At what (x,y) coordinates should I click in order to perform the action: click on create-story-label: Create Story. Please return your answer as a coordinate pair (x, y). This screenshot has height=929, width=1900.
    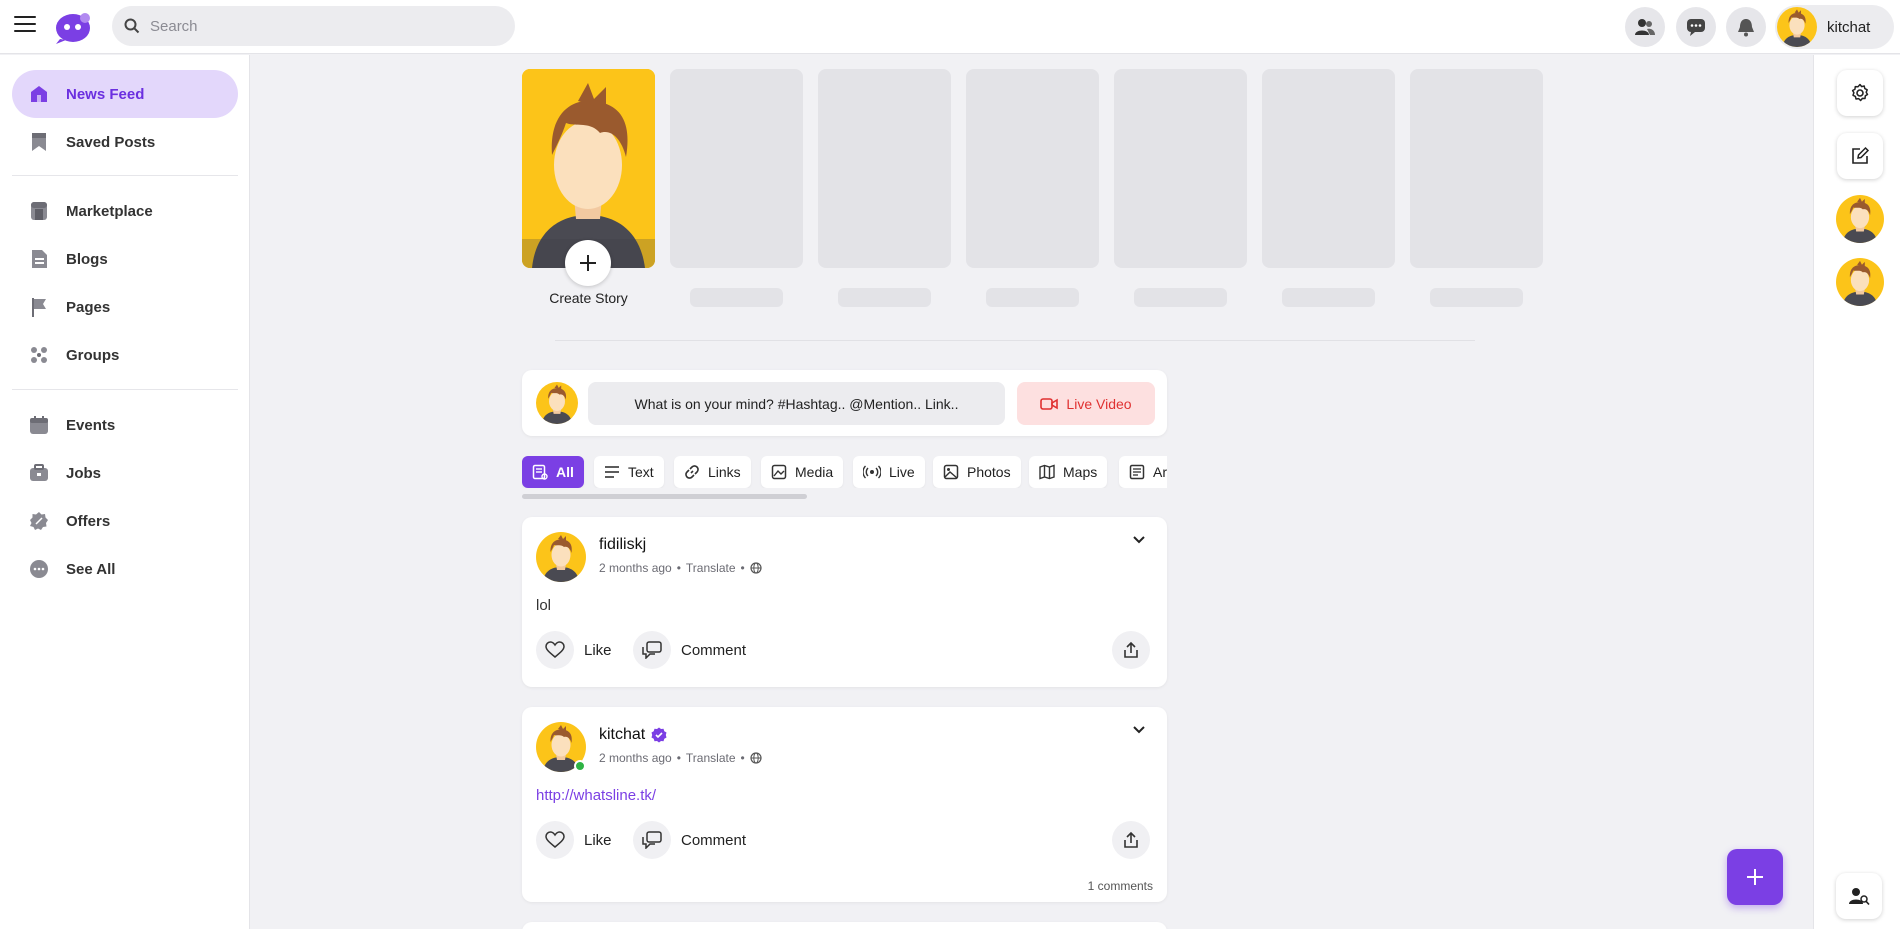
    Looking at the image, I should click on (588, 298).